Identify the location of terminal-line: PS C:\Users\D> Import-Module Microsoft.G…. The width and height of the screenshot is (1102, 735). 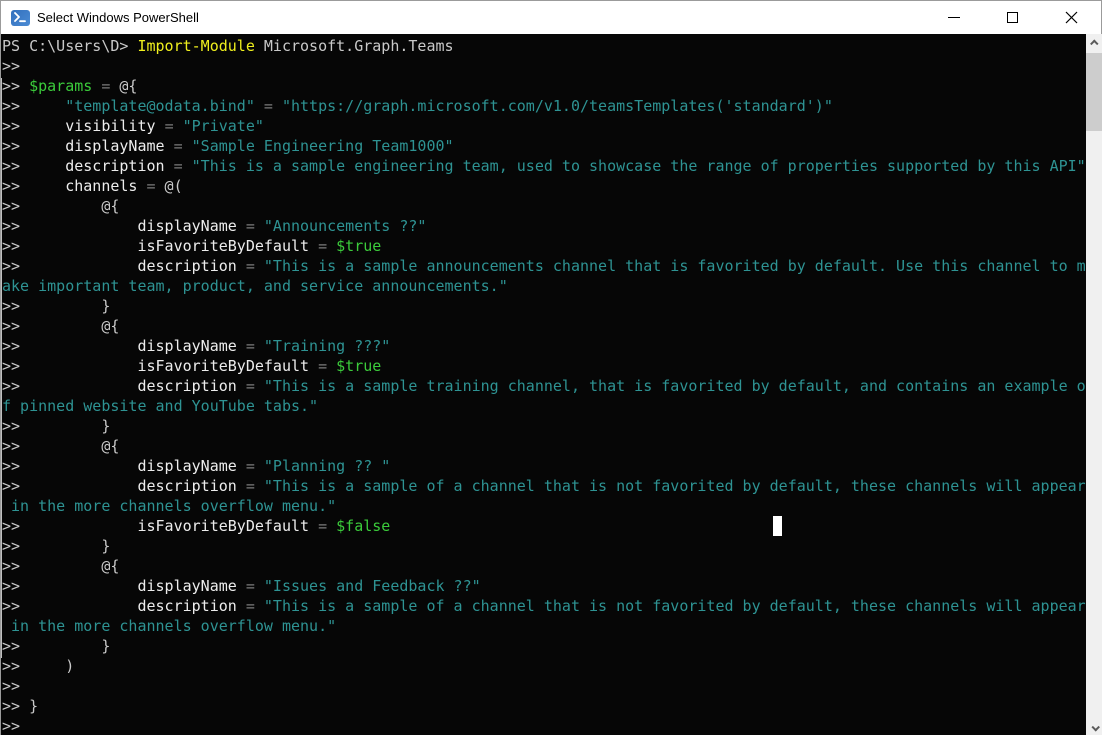
(228, 46).